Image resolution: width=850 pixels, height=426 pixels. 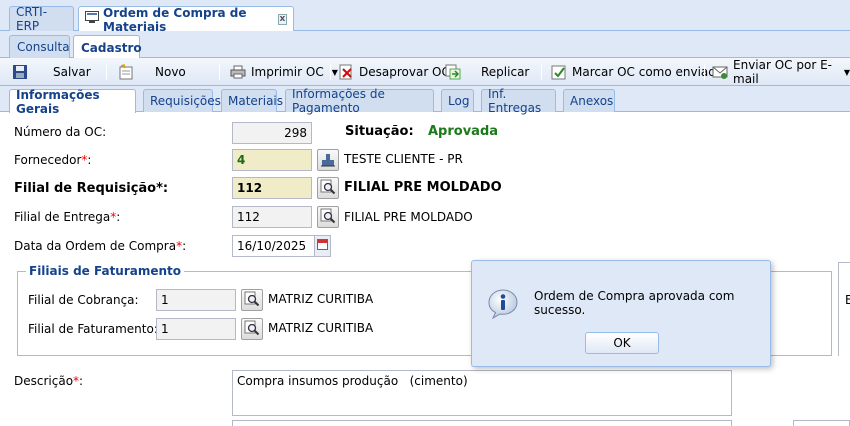 I want to click on date-label-text: Data da Ordem de Compra, so click(x=95, y=246).